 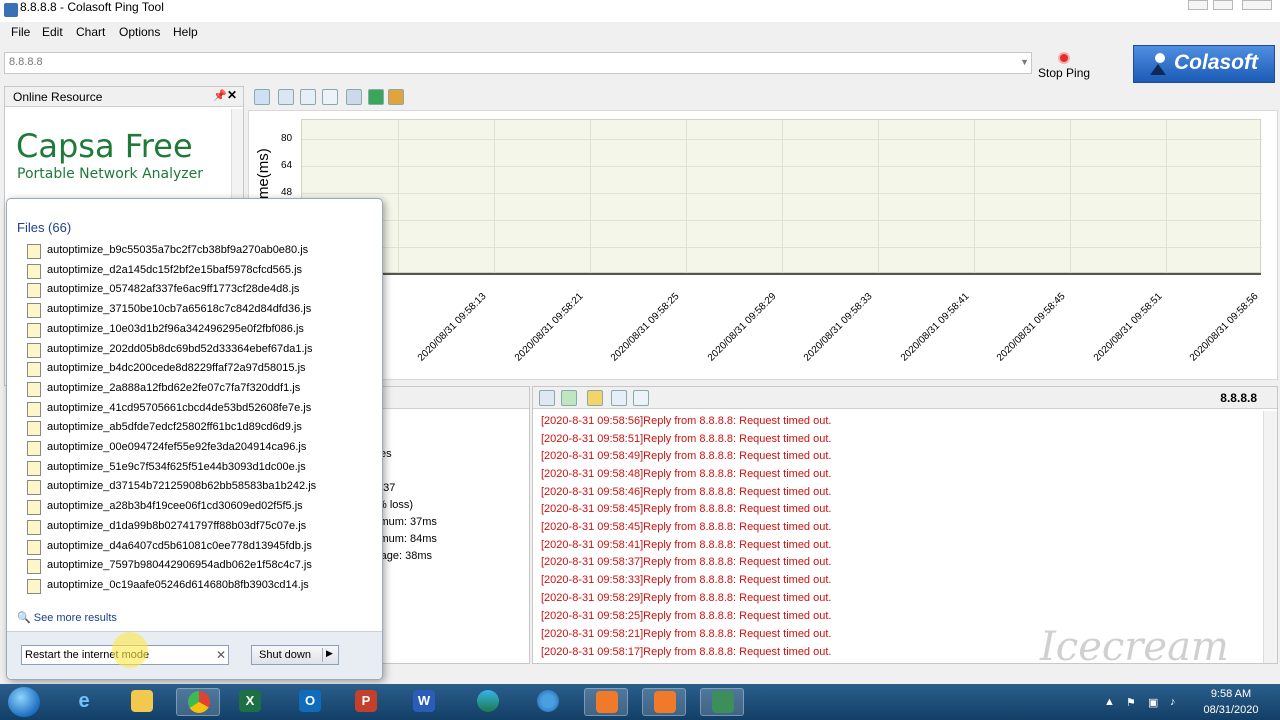 What do you see at coordinates (1131, 702) in the screenshot?
I see `tray-flag-icon: ⚑` at bounding box center [1131, 702].